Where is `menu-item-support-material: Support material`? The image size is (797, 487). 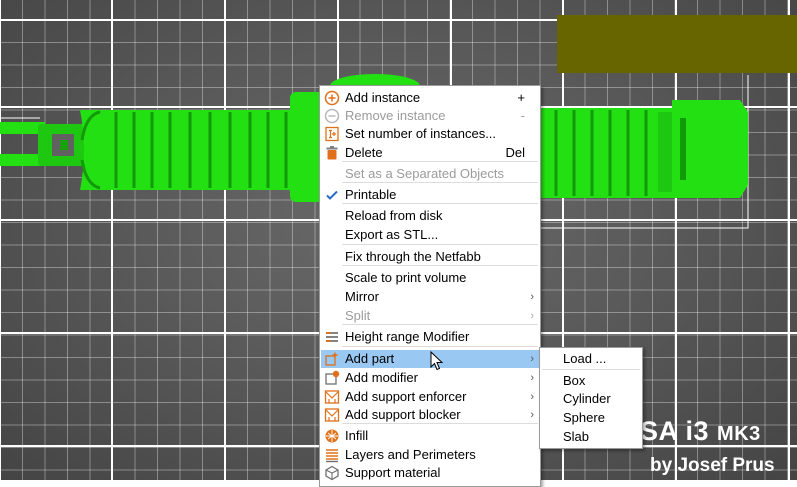
menu-item-support-material: Support material is located at coordinates (430, 473).